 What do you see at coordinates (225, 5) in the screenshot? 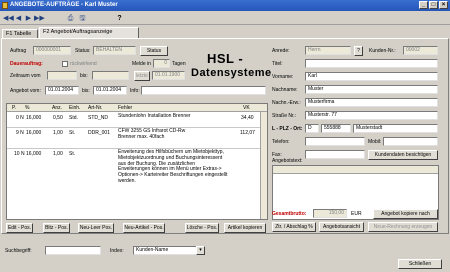
I see `title-bar: ANGEBOTE-AUFTRÄGE - Karl Muster _ □ ×` at bounding box center [225, 5].